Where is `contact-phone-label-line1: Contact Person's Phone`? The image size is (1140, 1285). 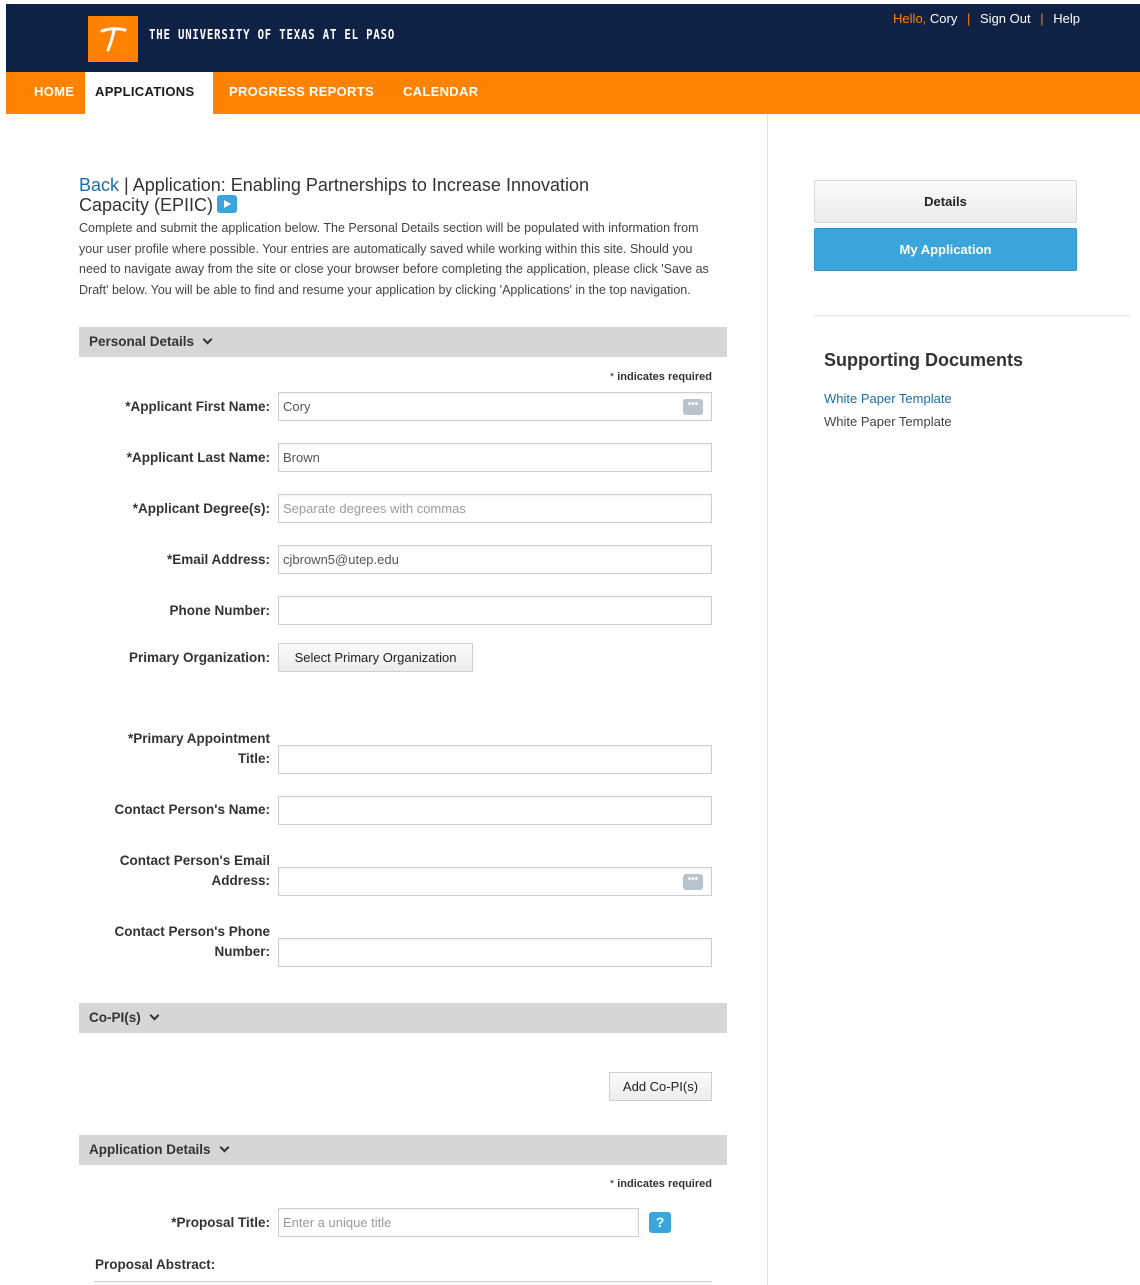 contact-phone-label-line1: Contact Person's Phone is located at coordinates (192, 931).